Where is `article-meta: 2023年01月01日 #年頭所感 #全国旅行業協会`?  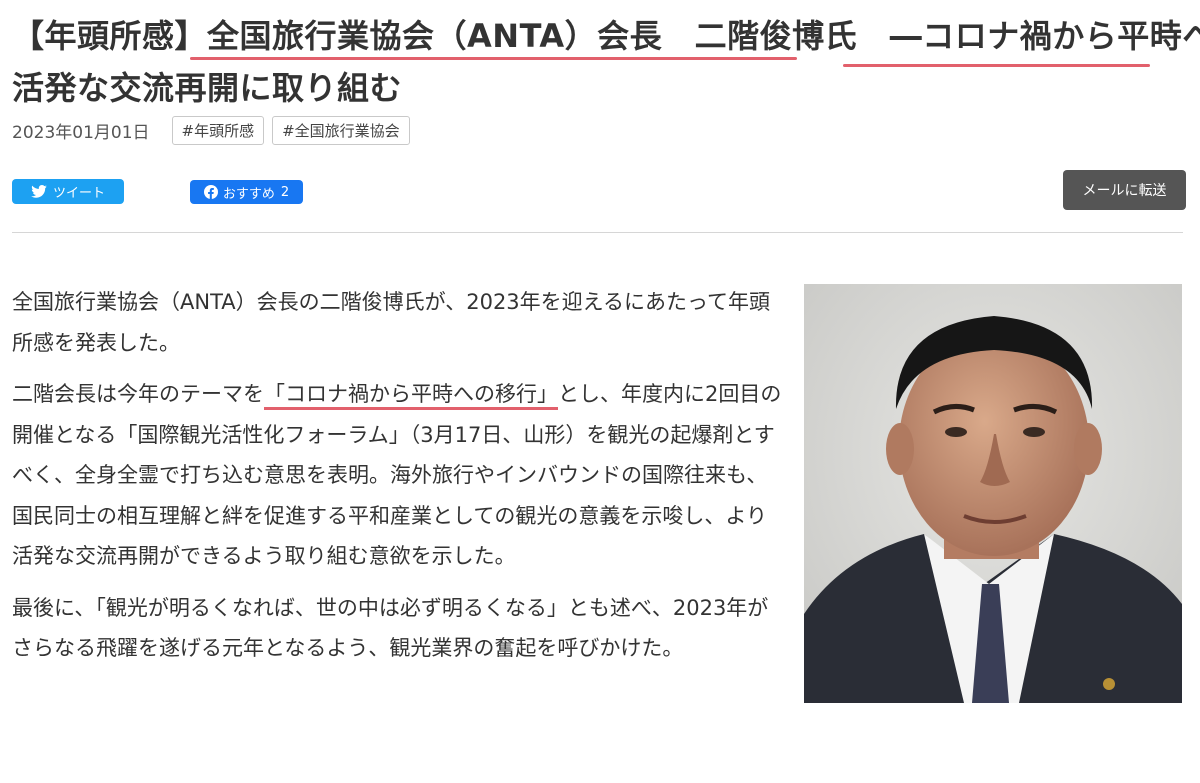
article-meta: 2023年01月01日 #年頭所感 #全国旅行業協会 is located at coordinates (215, 130).